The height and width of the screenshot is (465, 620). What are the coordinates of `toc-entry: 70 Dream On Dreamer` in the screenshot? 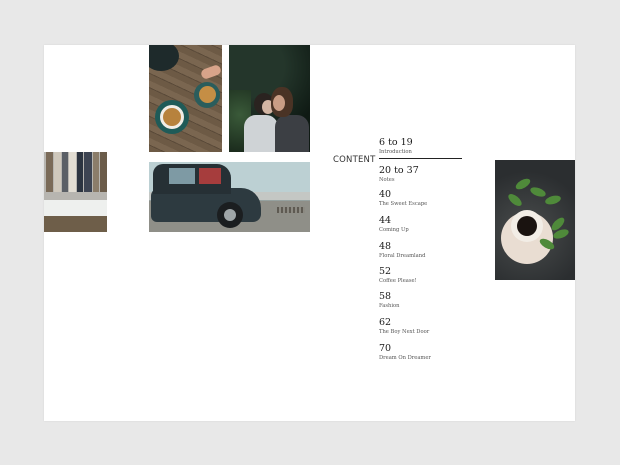 It's located at (405, 352).